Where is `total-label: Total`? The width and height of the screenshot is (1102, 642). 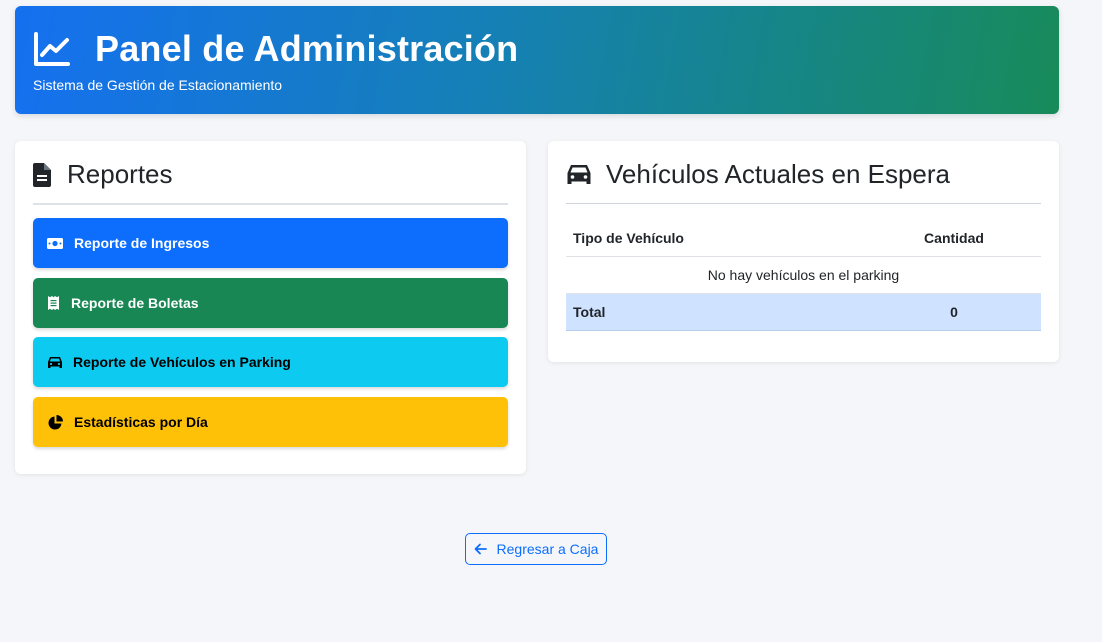 total-label: Total is located at coordinates (716, 312).